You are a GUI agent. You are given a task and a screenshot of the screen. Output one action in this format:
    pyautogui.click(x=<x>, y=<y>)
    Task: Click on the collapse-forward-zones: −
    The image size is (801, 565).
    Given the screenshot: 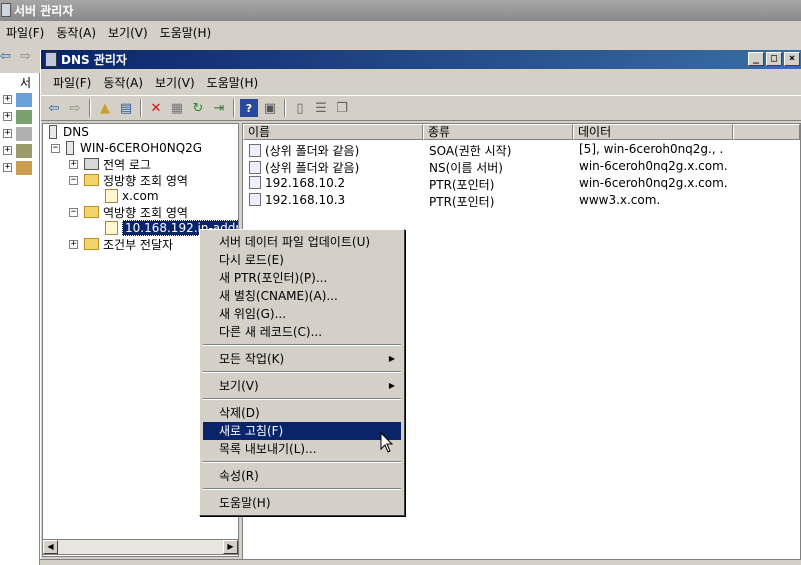 What is the action you would take?
    pyautogui.click(x=73, y=180)
    